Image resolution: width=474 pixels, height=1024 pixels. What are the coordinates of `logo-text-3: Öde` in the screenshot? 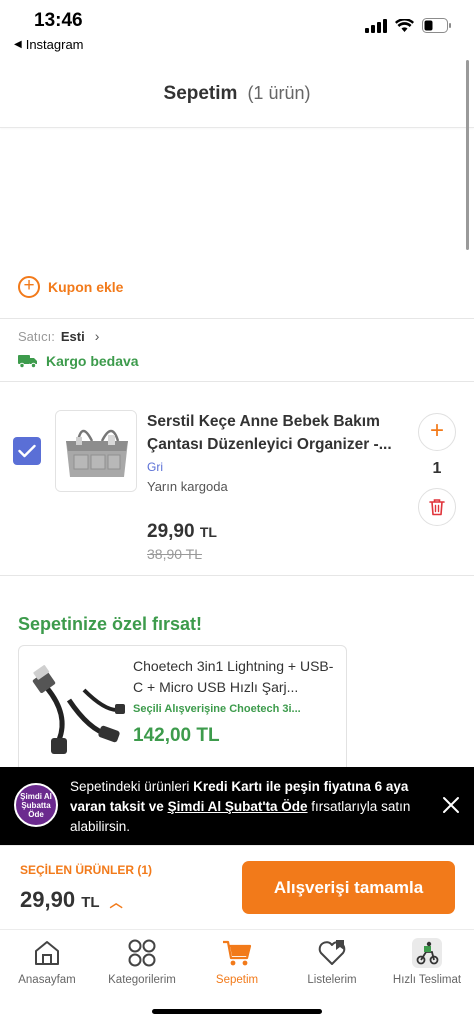 It's located at (36, 814).